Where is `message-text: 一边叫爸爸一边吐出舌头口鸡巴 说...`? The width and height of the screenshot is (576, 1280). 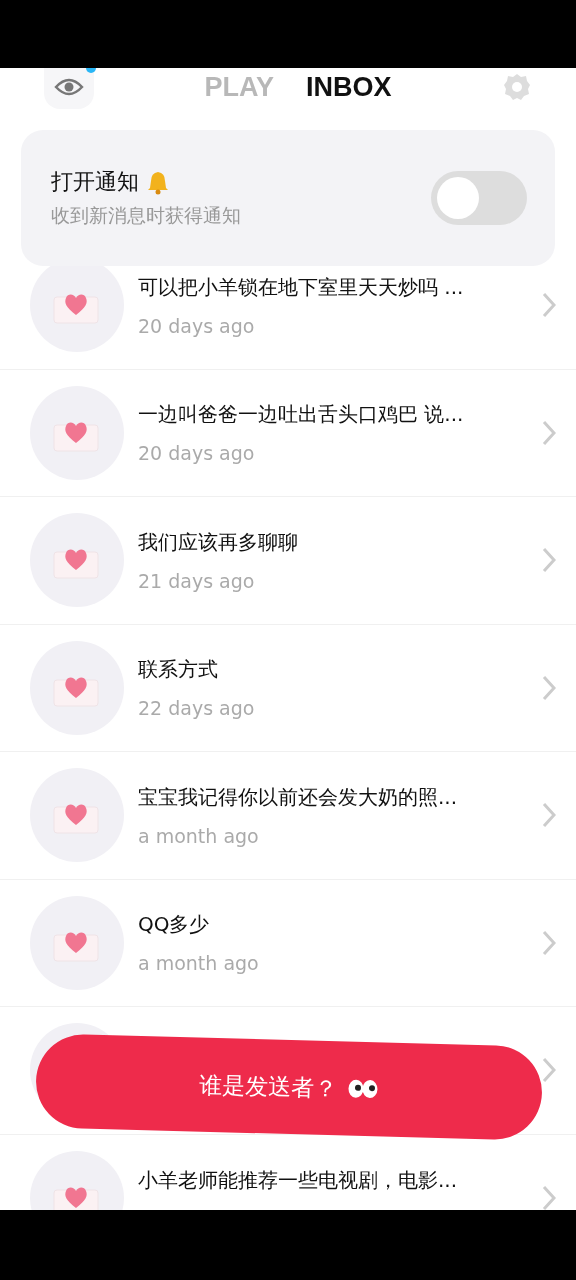 message-text: 一边叫爸爸一边吐出舌头口鸡巴 说... is located at coordinates (301, 415).